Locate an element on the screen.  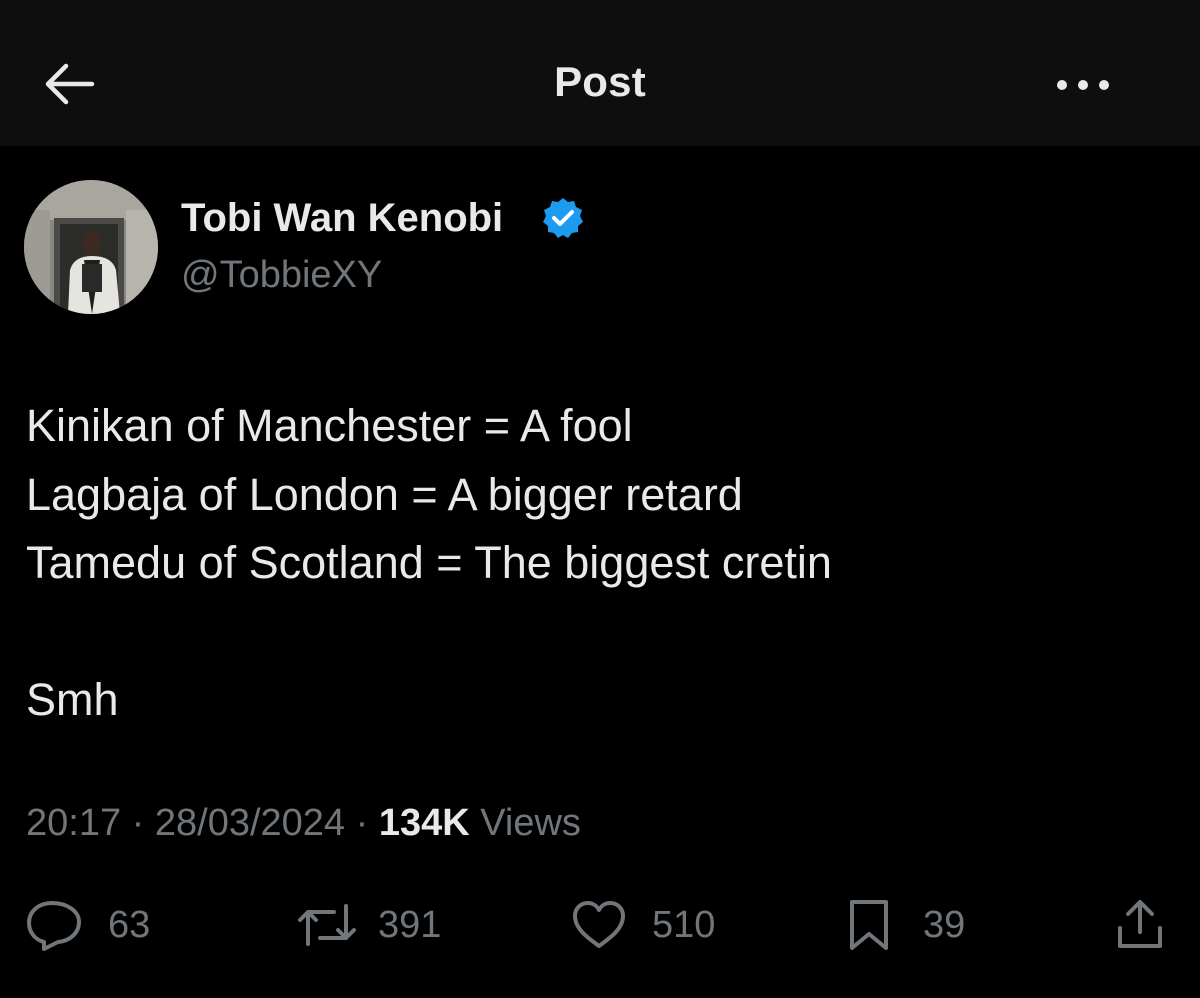
views-count: 134K is located at coordinates (424, 823).